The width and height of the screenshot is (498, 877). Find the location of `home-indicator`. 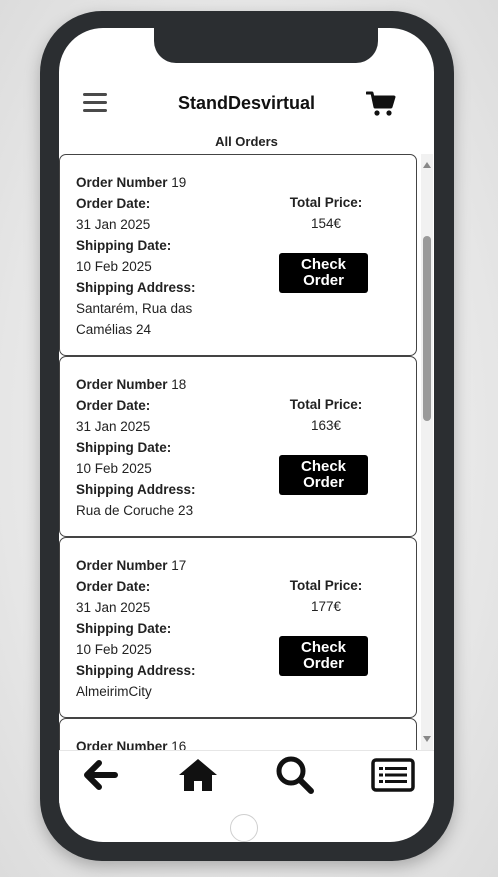

home-indicator is located at coordinates (244, 828).